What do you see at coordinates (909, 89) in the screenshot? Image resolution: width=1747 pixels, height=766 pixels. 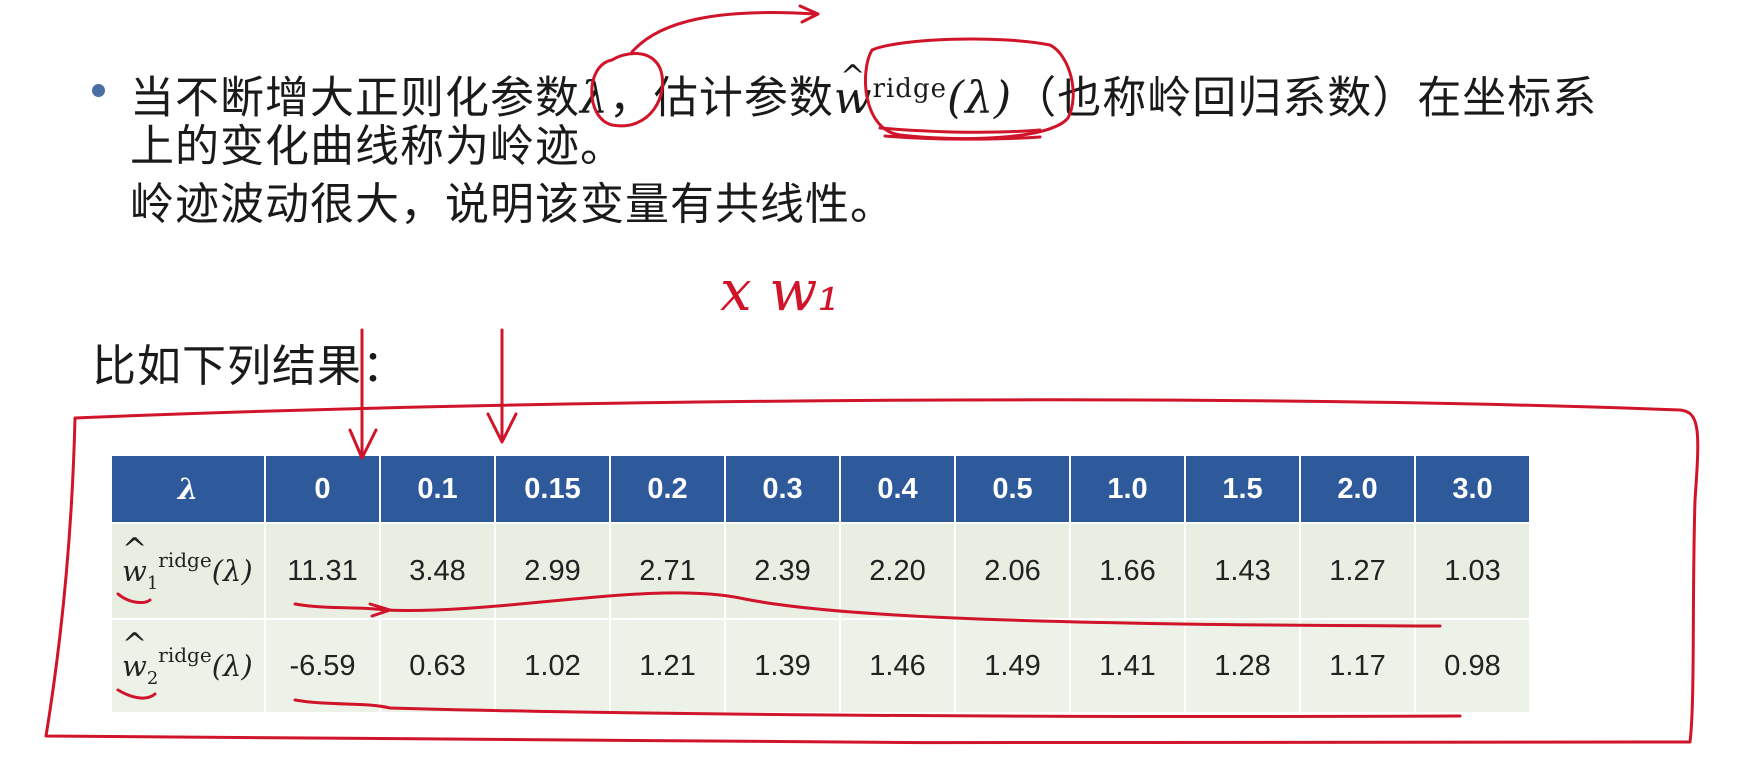 I see `ridge-superscript: ridge` at bounding box center [909, 89].